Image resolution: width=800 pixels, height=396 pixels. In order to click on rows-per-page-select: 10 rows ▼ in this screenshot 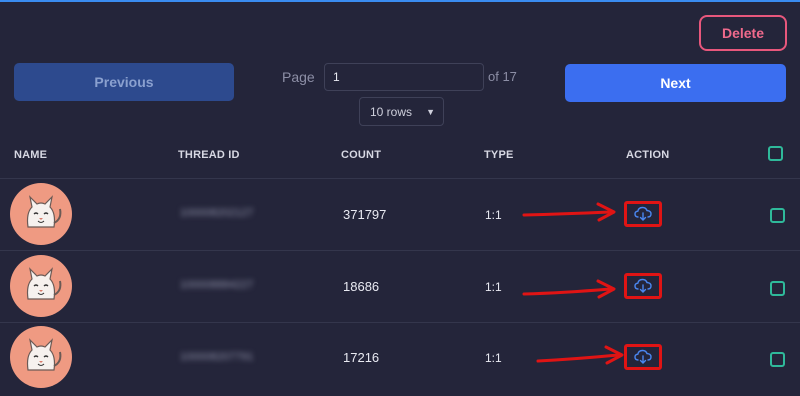, I will do `click(401, 111)`.